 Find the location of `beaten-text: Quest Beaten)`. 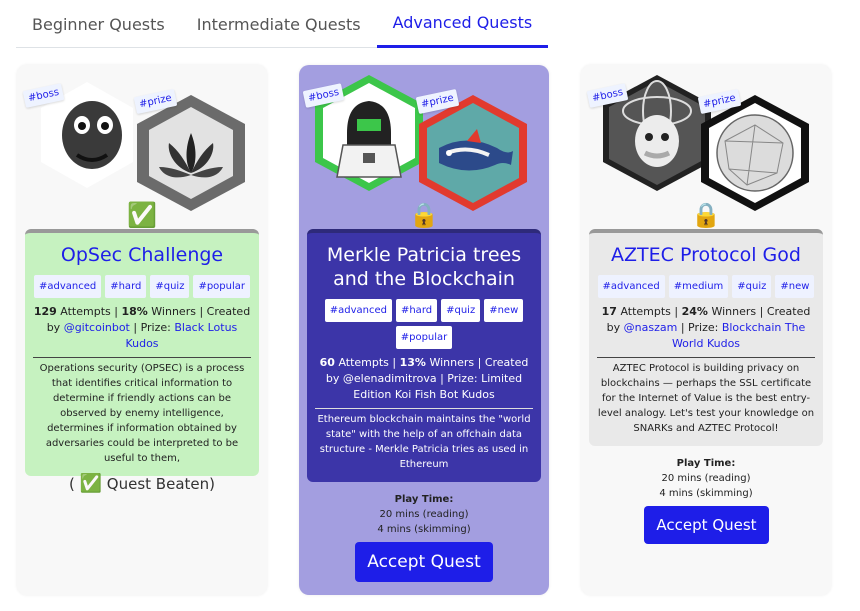

beaten-text: Quest Beaten) is located at coordinates (158, 484).